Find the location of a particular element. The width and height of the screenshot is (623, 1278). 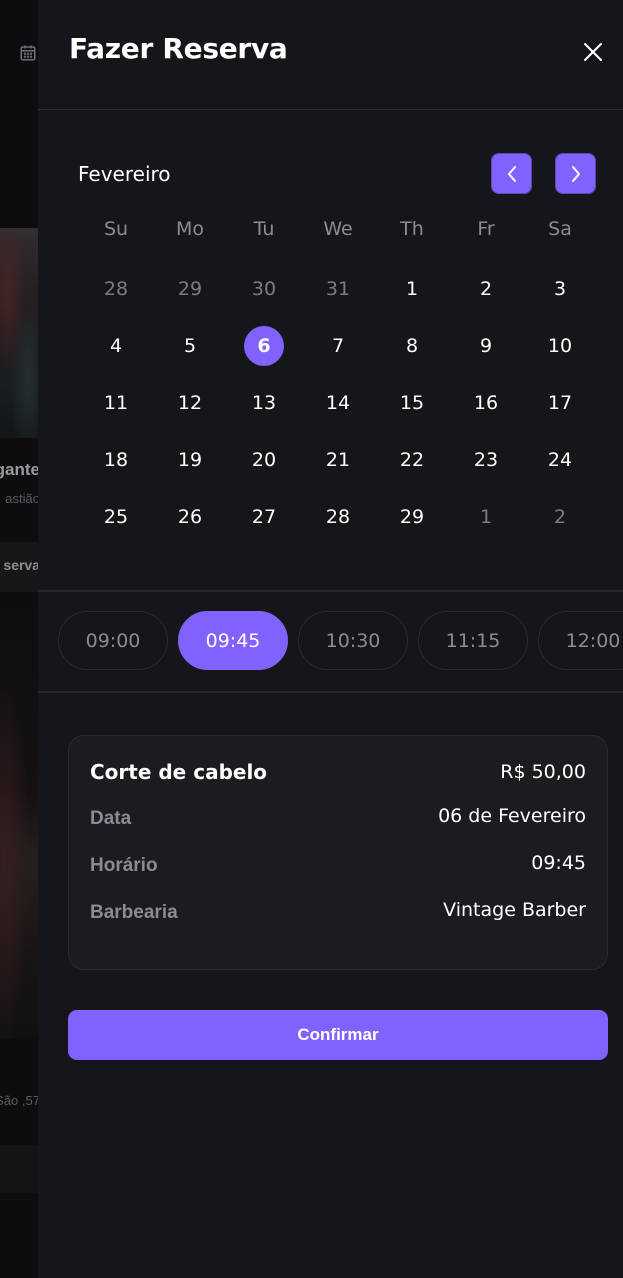

calendar-day: 12 is located at coordinates (190, 402).